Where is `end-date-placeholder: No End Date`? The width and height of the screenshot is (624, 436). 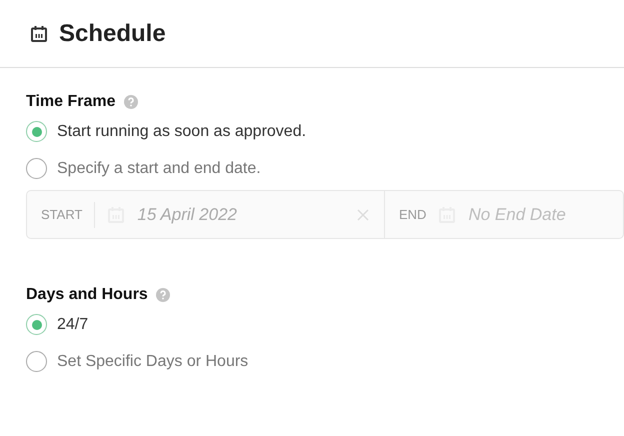 end-date-placeholder: No End Date is located at coordinates (517, 214).